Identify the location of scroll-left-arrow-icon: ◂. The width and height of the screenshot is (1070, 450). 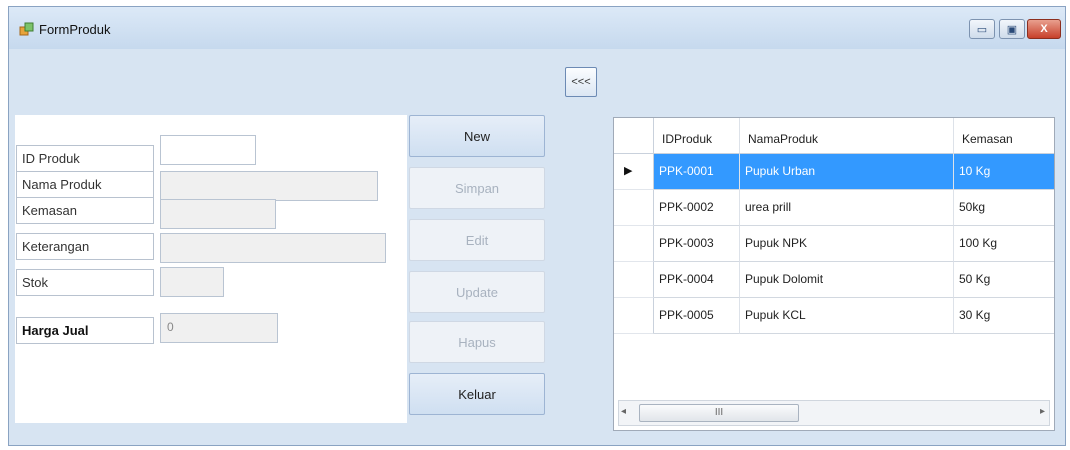
(623, 411).